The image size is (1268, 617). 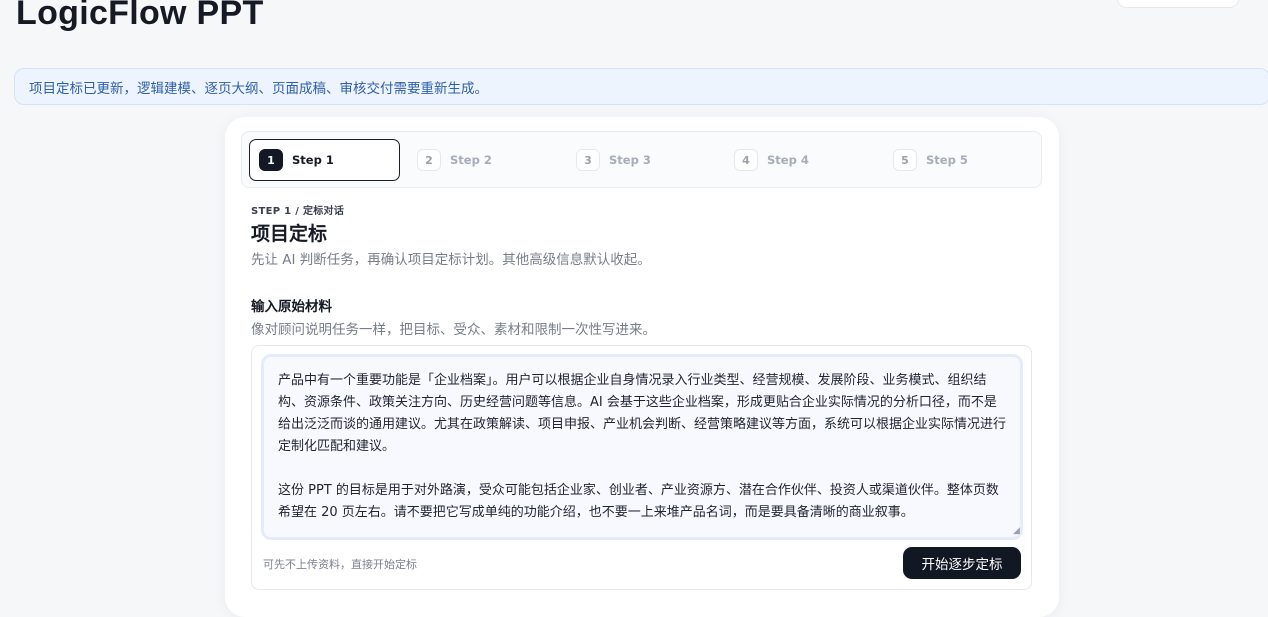 What do you see at coordinates (788, 160) in the screenshot?
I see `step-label: Step 4` at bounding box center [788, 160].